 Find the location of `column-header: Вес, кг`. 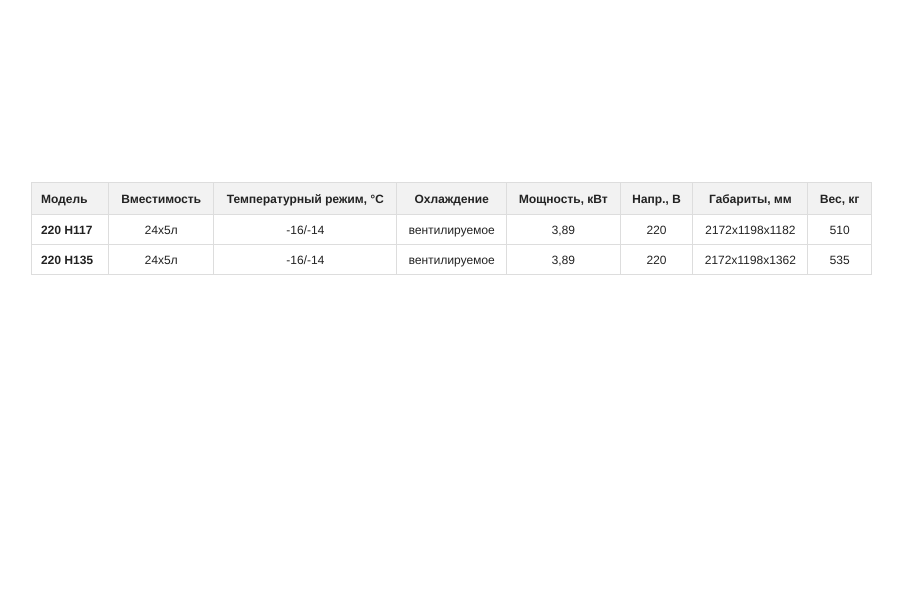

column-header: Вес, кг is located at coordinates (840, 198).